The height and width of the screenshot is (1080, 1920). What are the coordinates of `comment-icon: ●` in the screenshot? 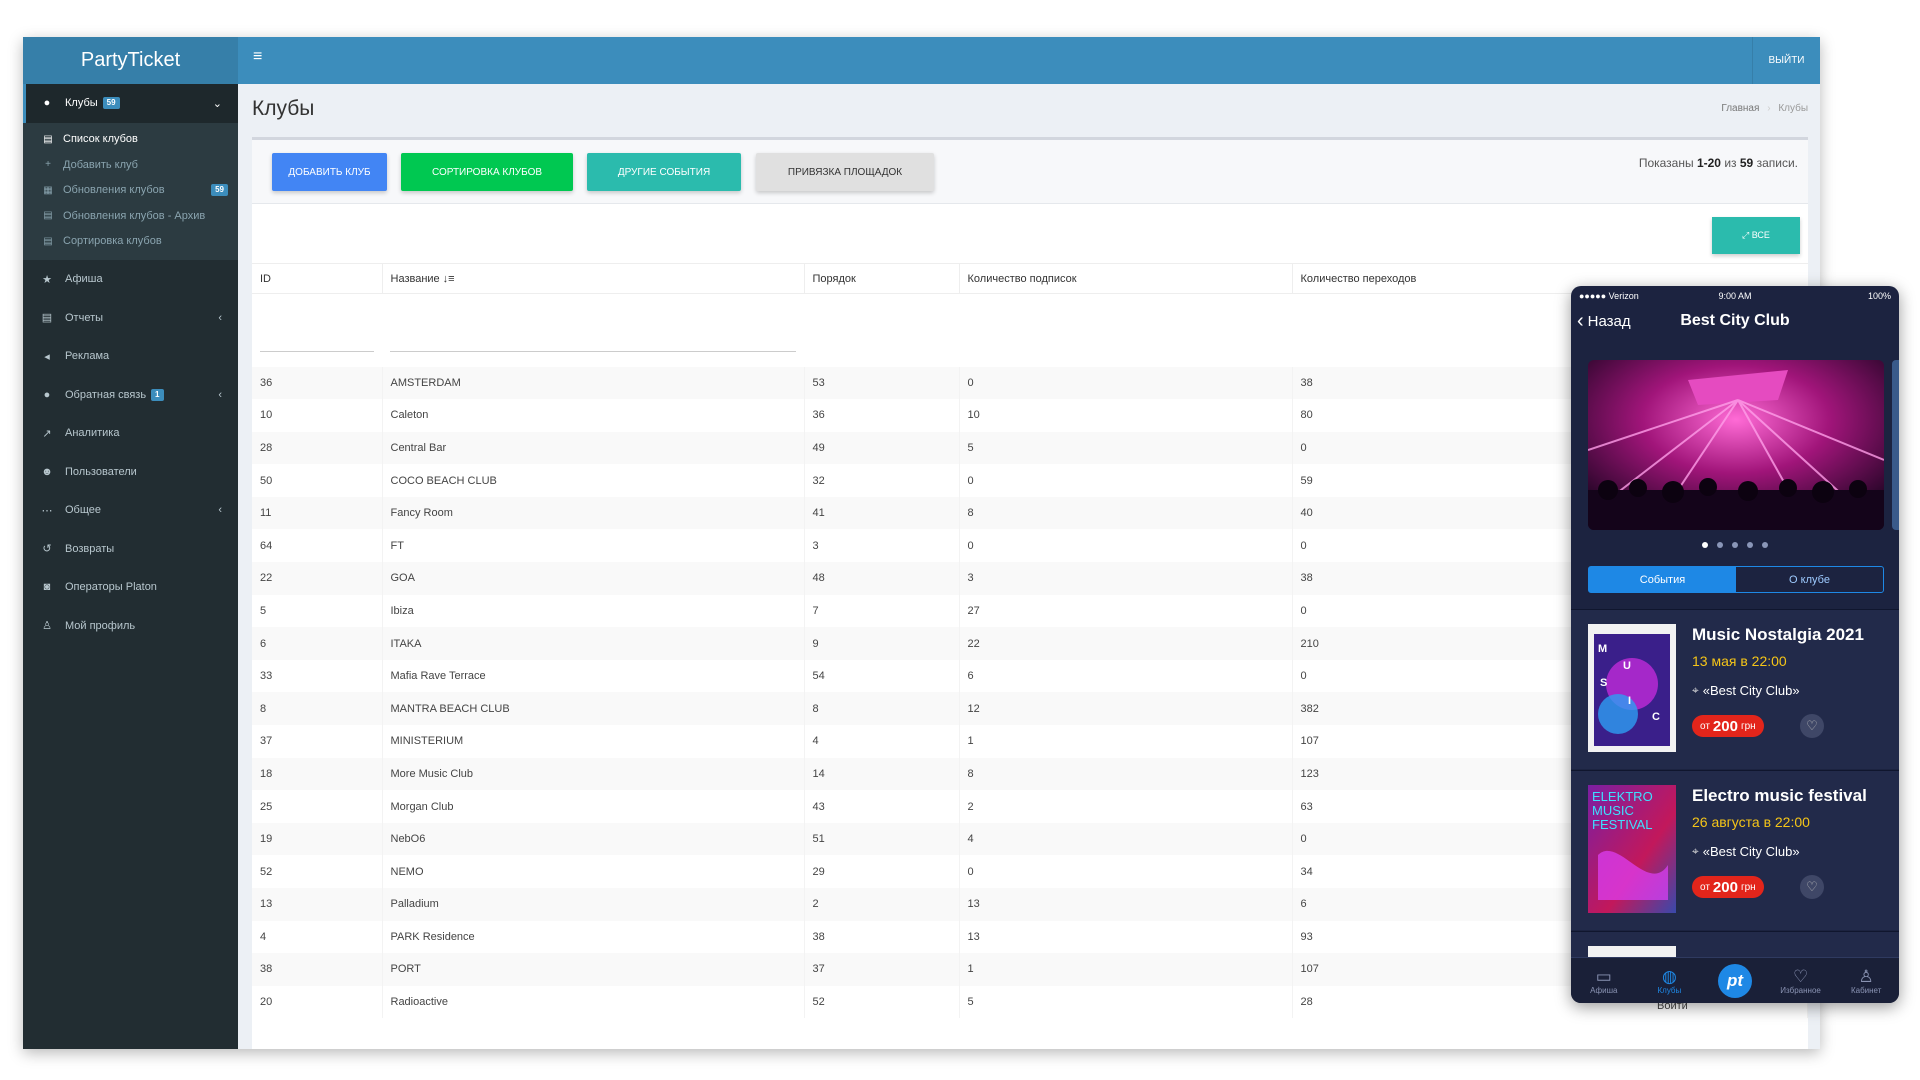 It's located at (47, 394).